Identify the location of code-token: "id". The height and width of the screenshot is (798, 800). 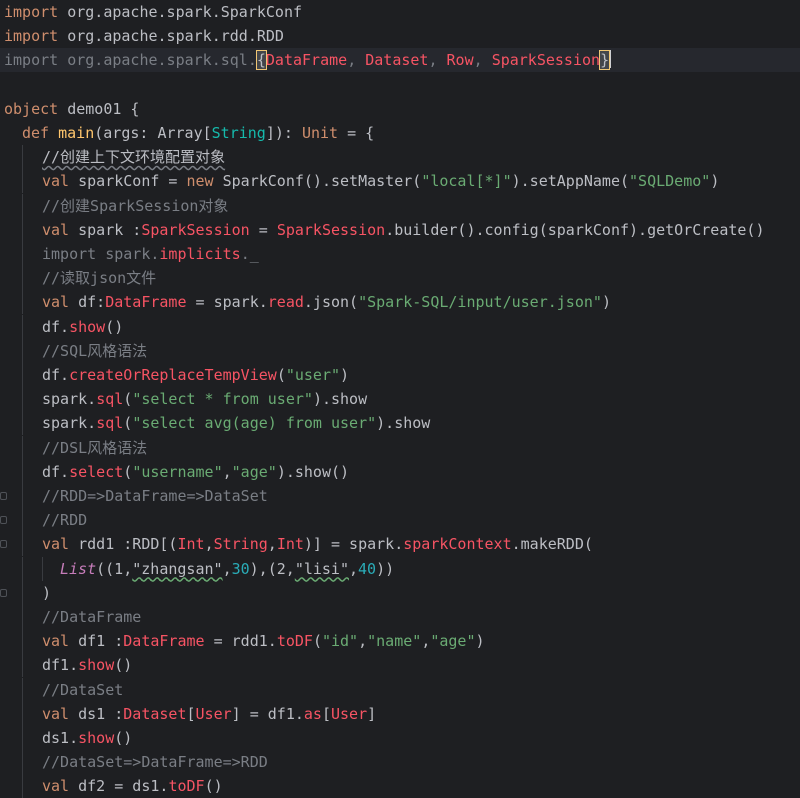
(340, 641).